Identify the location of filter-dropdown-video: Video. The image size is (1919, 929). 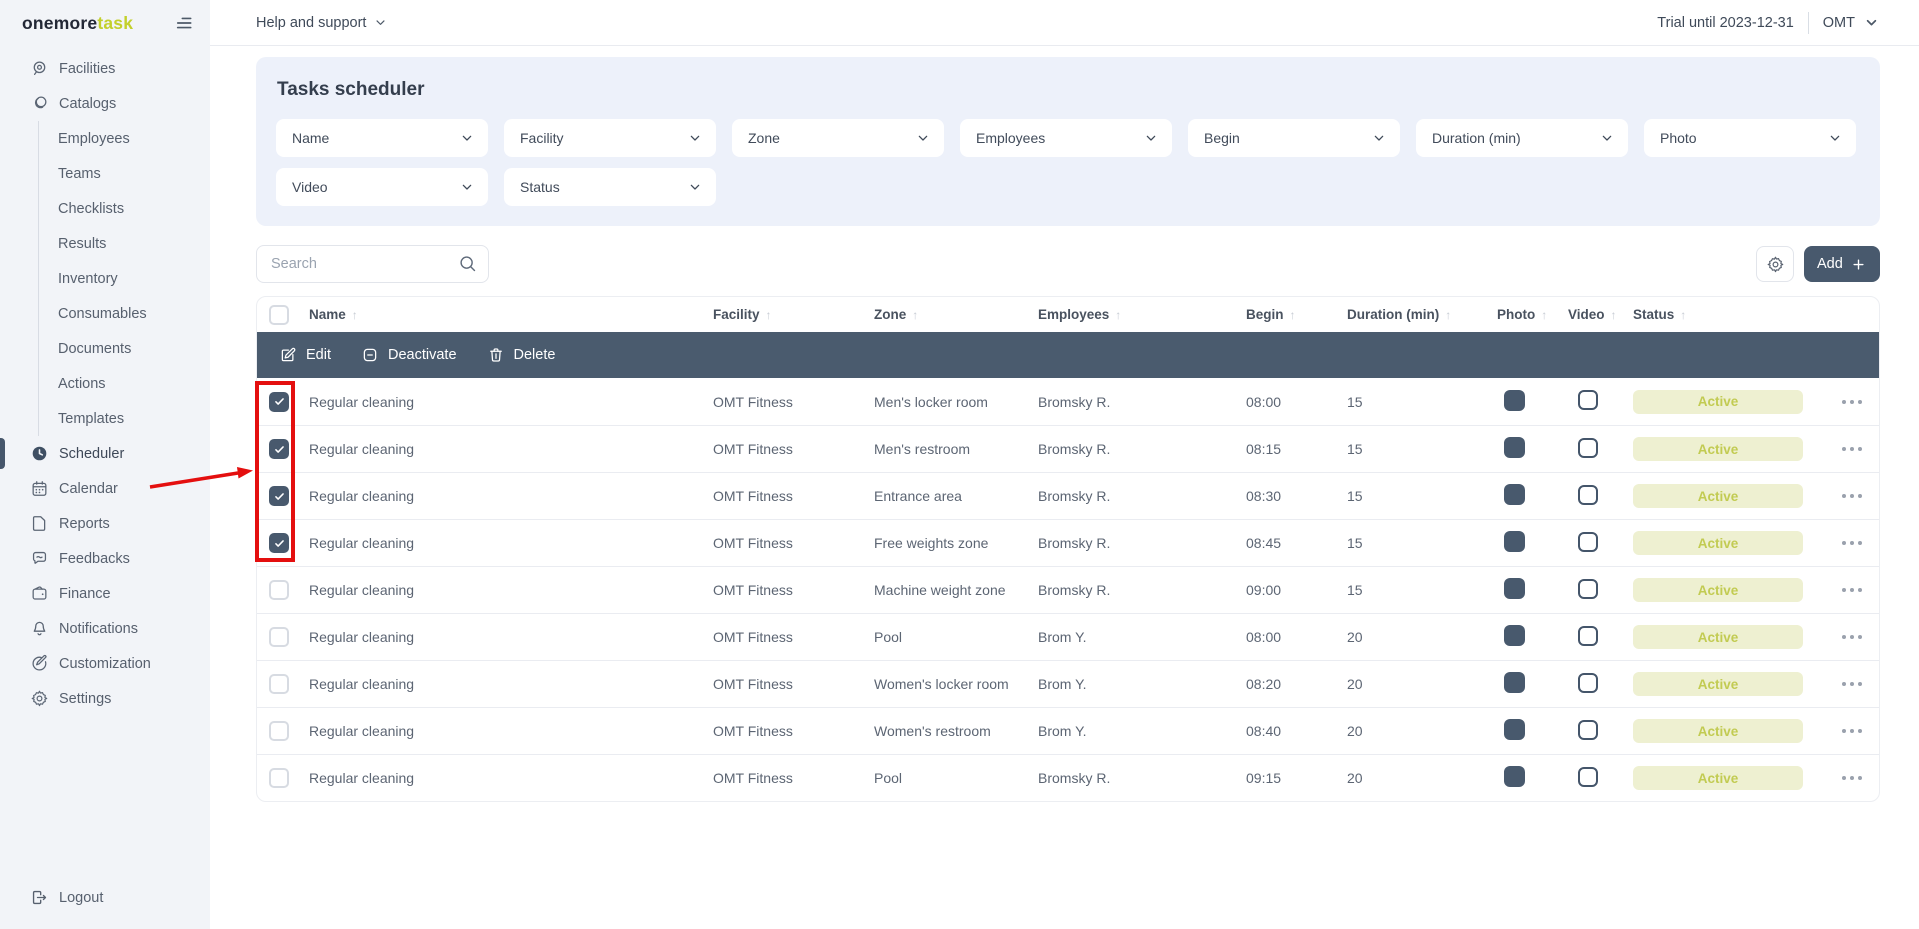
(382, 187).